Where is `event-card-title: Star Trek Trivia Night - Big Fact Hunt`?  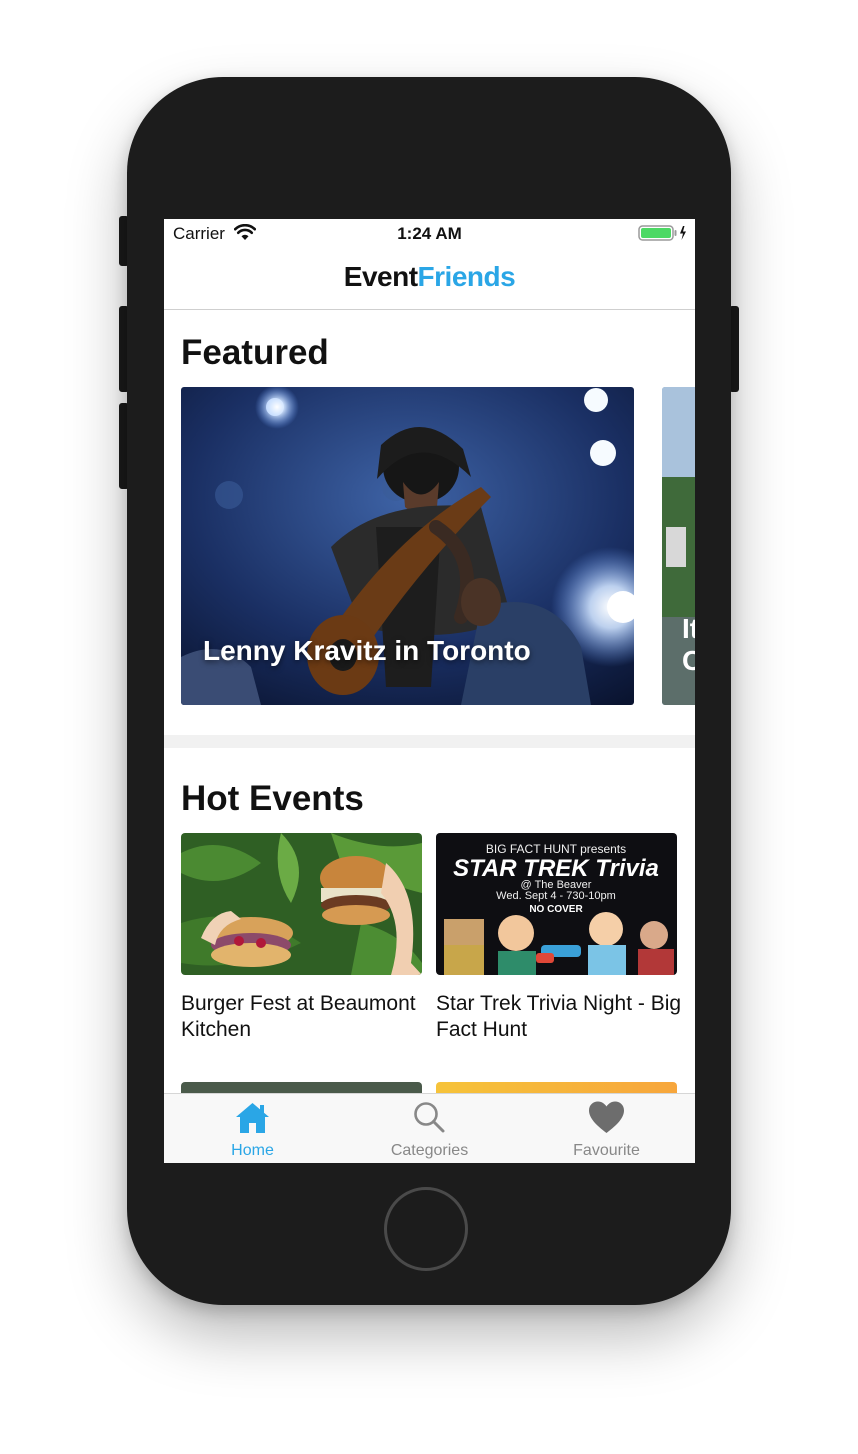
event-card-title: Star Trek Trivia Night - Big Fact Hunt is located at coordinates (561, 1017).